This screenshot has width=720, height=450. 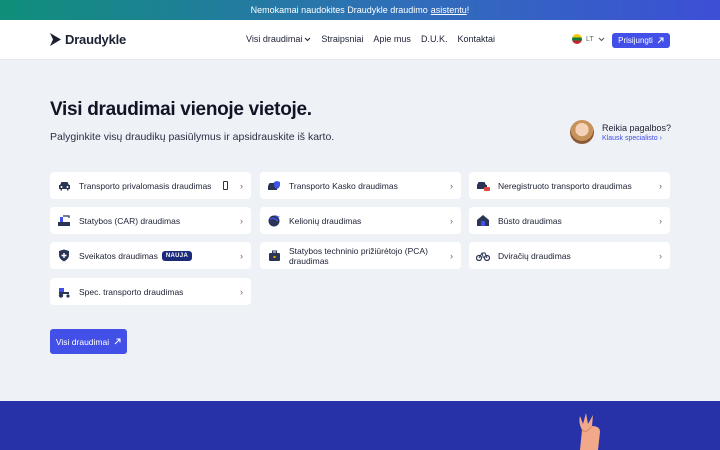 What do you see at coordinates (64, 221) in the screenshot?
I see `construction-icon` at bounding box center [64, 221].